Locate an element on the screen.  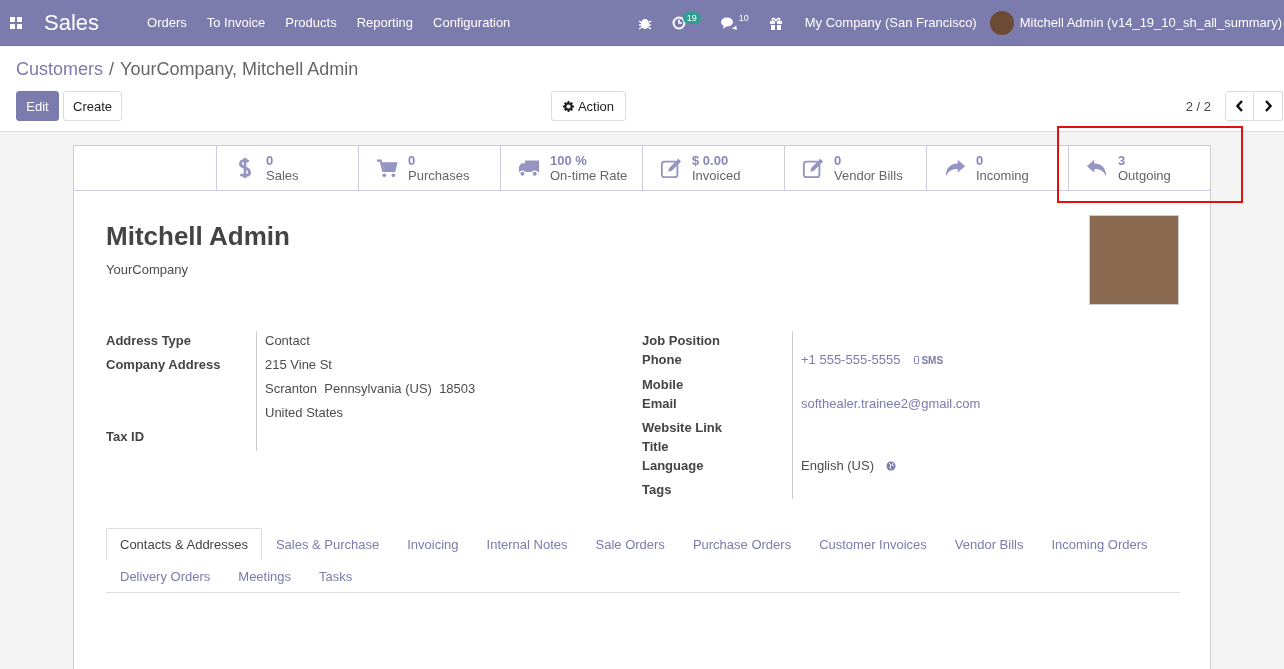
field-label: Mobile is located at coordinates (663, 384).